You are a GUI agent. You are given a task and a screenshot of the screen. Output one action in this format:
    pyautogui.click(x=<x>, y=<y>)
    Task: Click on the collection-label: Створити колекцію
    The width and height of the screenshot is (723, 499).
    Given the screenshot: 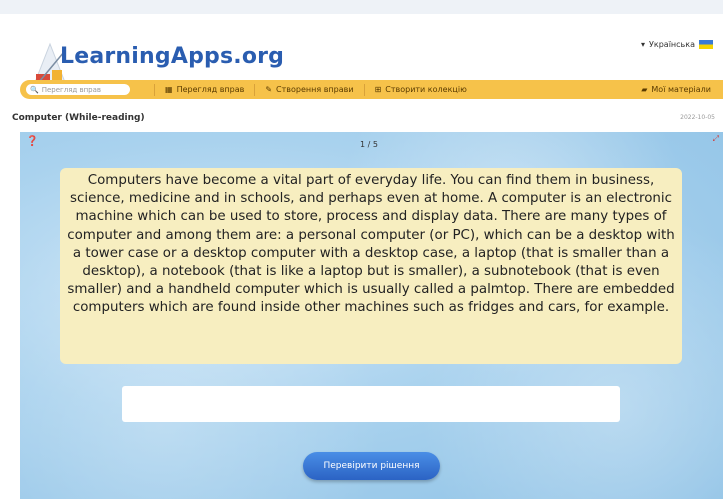 What is the action you would take?
    pyautogui.click(x=426, y=89)
    